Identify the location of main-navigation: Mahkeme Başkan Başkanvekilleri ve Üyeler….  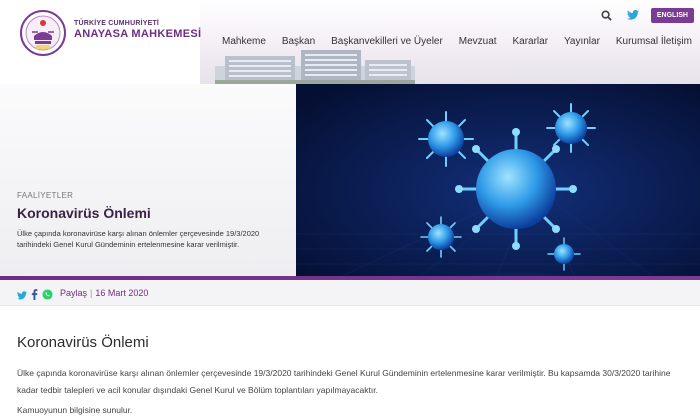
(457, 41).